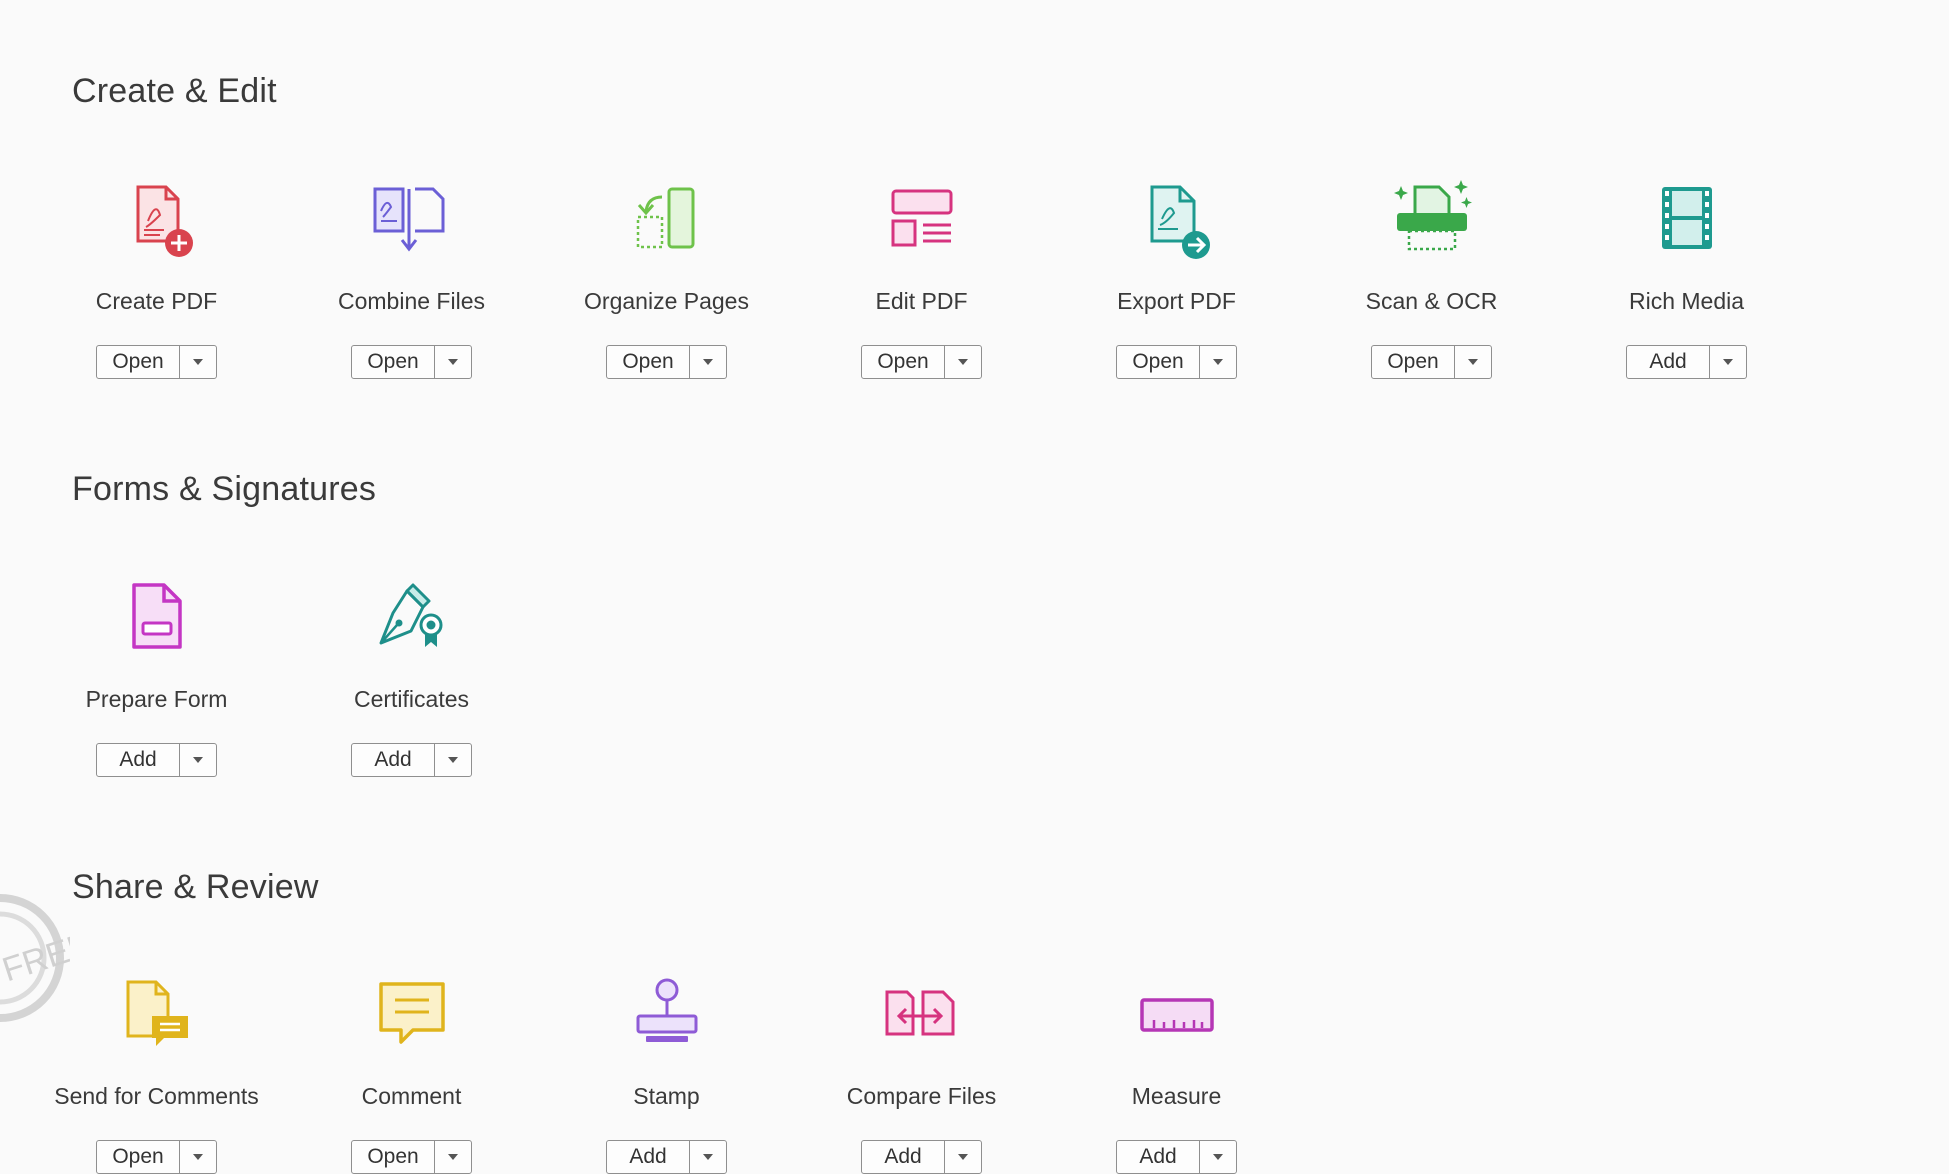 The height and width of the screenshot is (1174, 1949). Describe the element at coordinates (393, 1157) in the screenshot. I see `comment-open-label: Open` at that location.